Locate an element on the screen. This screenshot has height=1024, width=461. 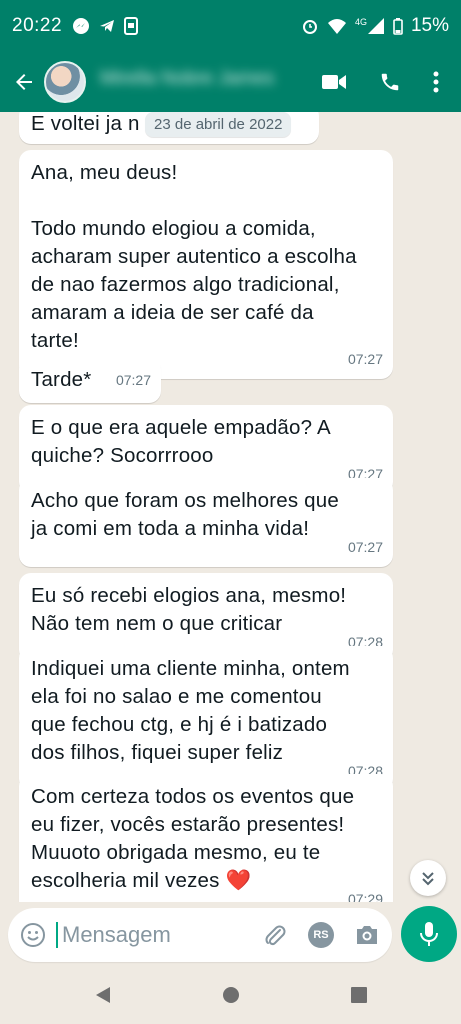
video-call-icon is located at coordinates (334, 82).